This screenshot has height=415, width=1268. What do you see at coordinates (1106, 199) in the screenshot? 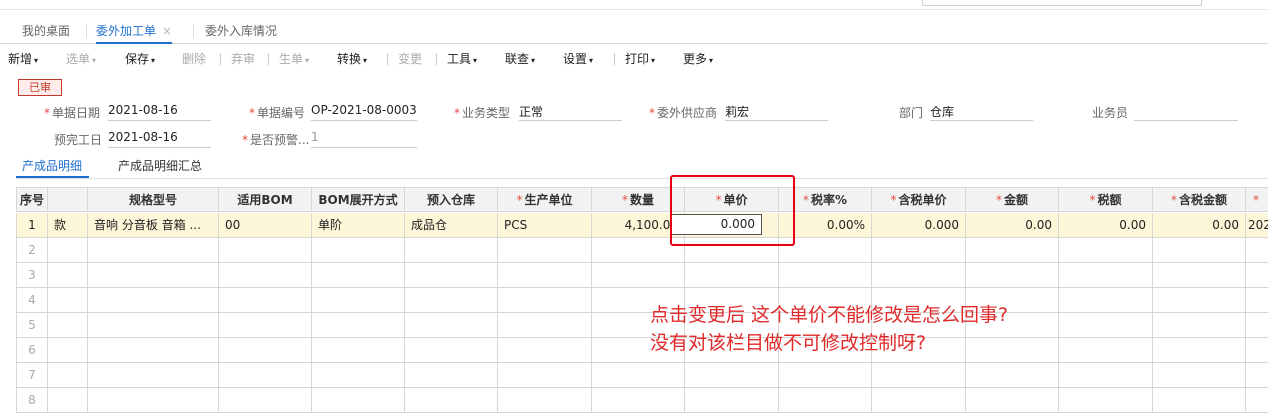
I see `col-header-tax: * 税额` at bounding box center [1106, 199].